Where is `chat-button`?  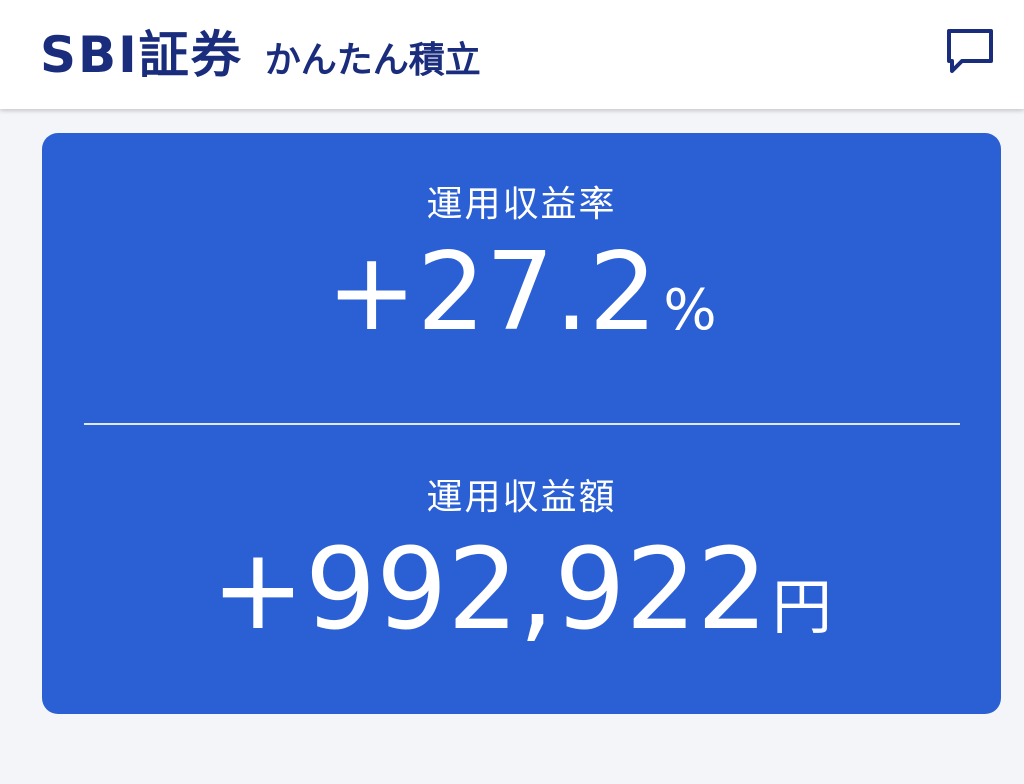
chat-button is located at coordinates (970, 52).